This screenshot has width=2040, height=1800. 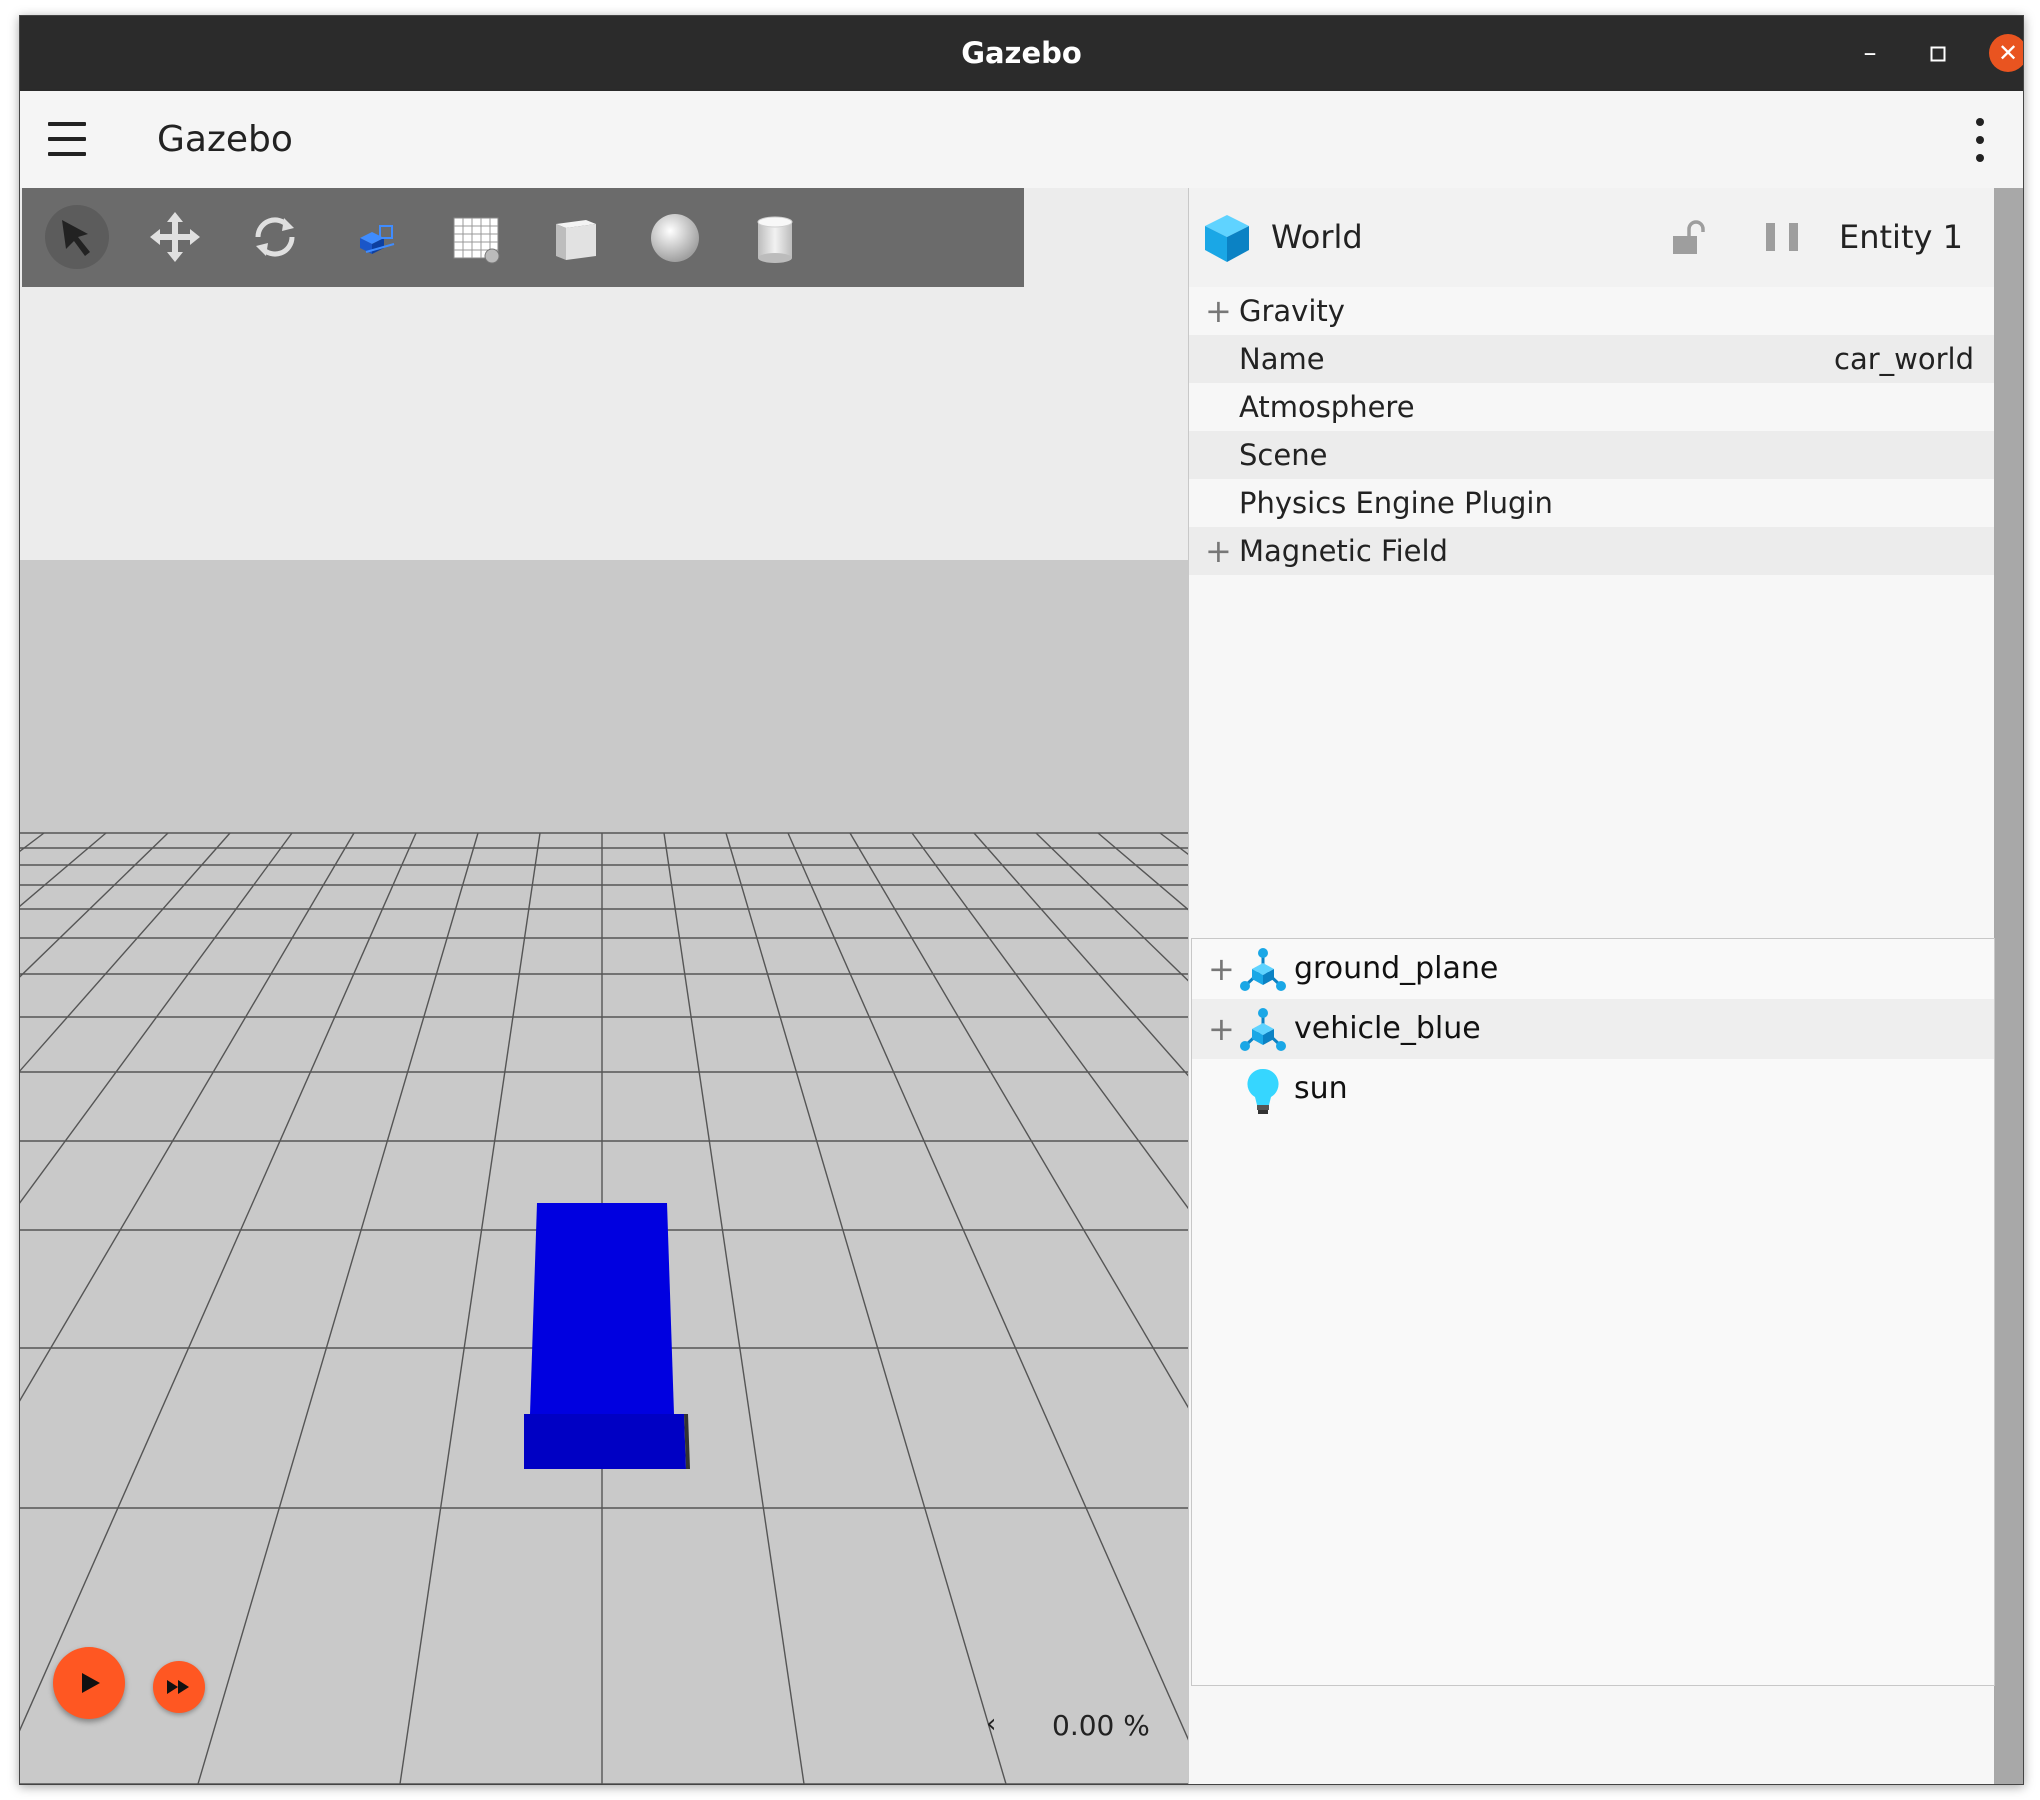 I want to click on tree-item-sun: sun, so click(x=1593, y=1089).